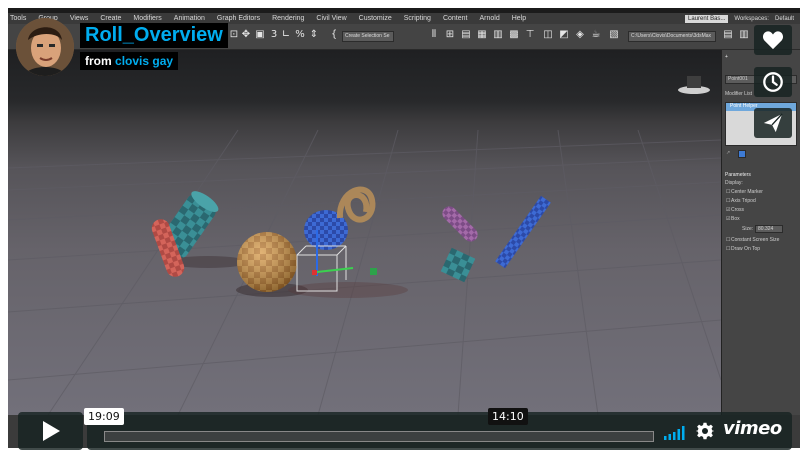  What do you see at coordinates (455, 18) in the screenshot?
I see `menu-item: Content` at bounding box center [455, 18].